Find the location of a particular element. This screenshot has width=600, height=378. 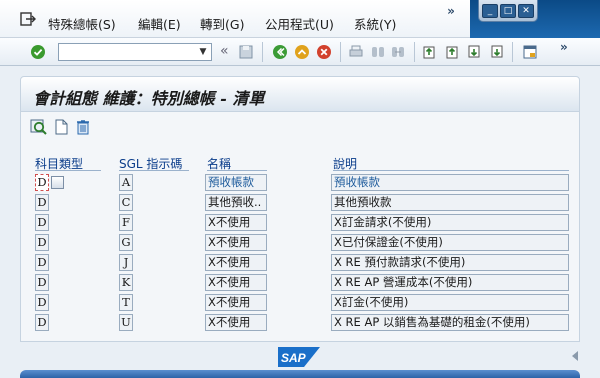

cancel-icon is located at coordinates (324, 52).